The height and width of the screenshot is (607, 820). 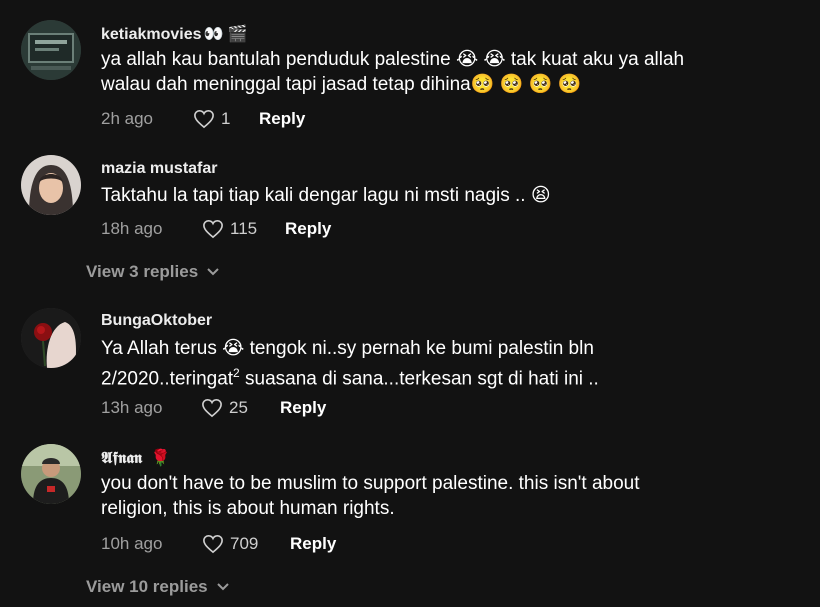 I want to click on username-text: ketiakmovies, so click(x=151, y=34).